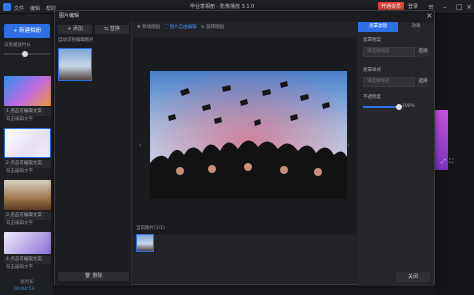  What do you see at coordinates (17, 45) in the screenshot?
I see `duration-label: 渲染播放时长` at bounding box center [17, 45].